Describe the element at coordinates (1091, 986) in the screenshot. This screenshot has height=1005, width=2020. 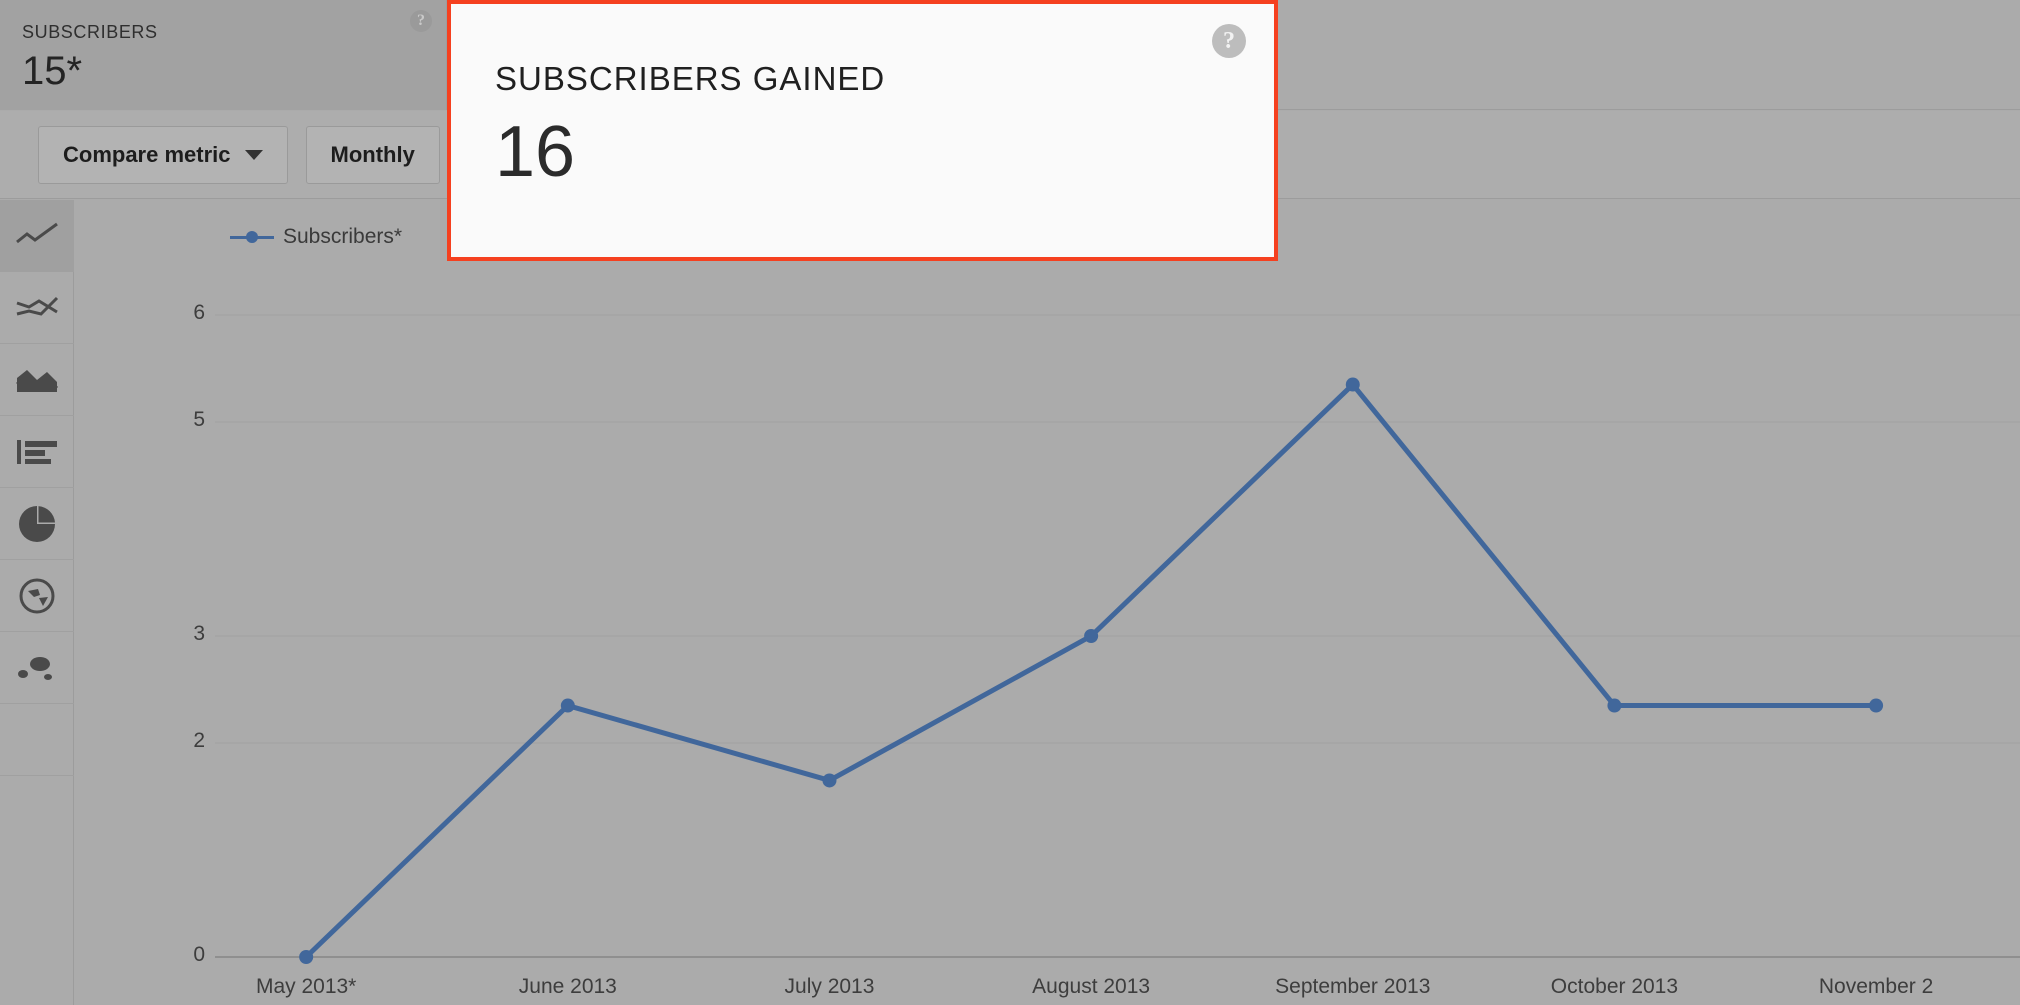
I see `x-axis-tick-label: August 2013` at that location.